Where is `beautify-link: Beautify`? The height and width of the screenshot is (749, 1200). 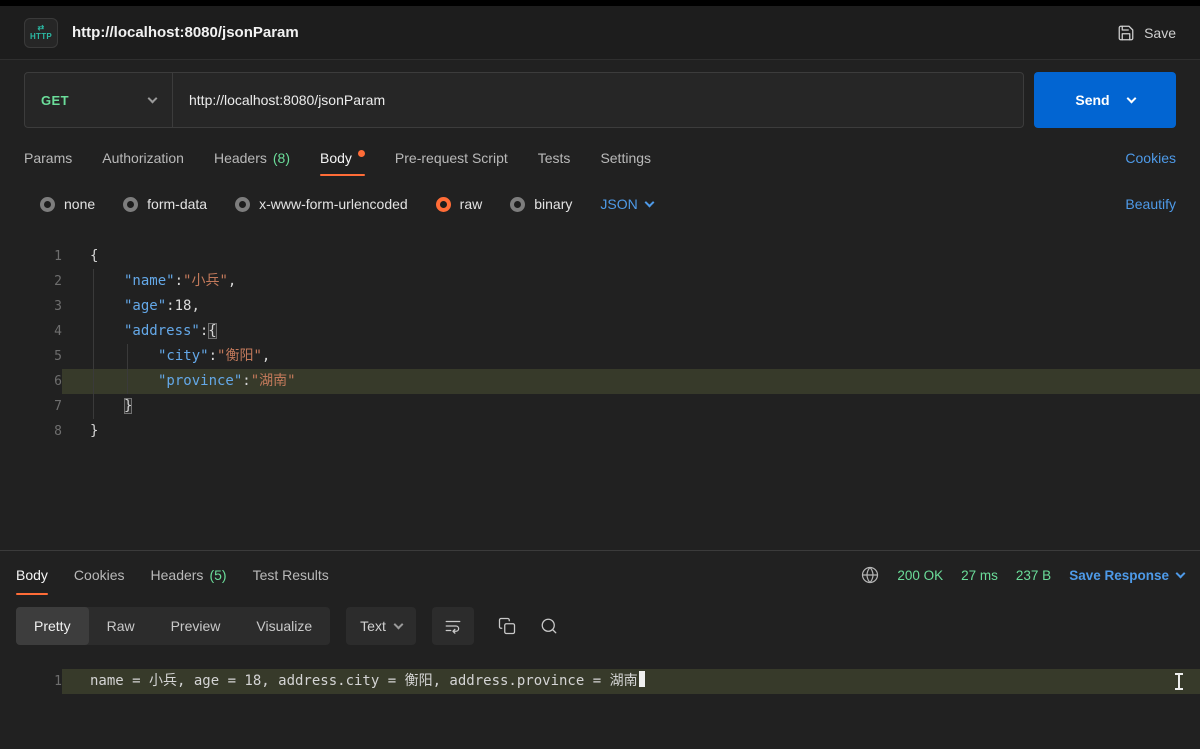
beautify-link: Beautify is located at coordinates (1150, 204).